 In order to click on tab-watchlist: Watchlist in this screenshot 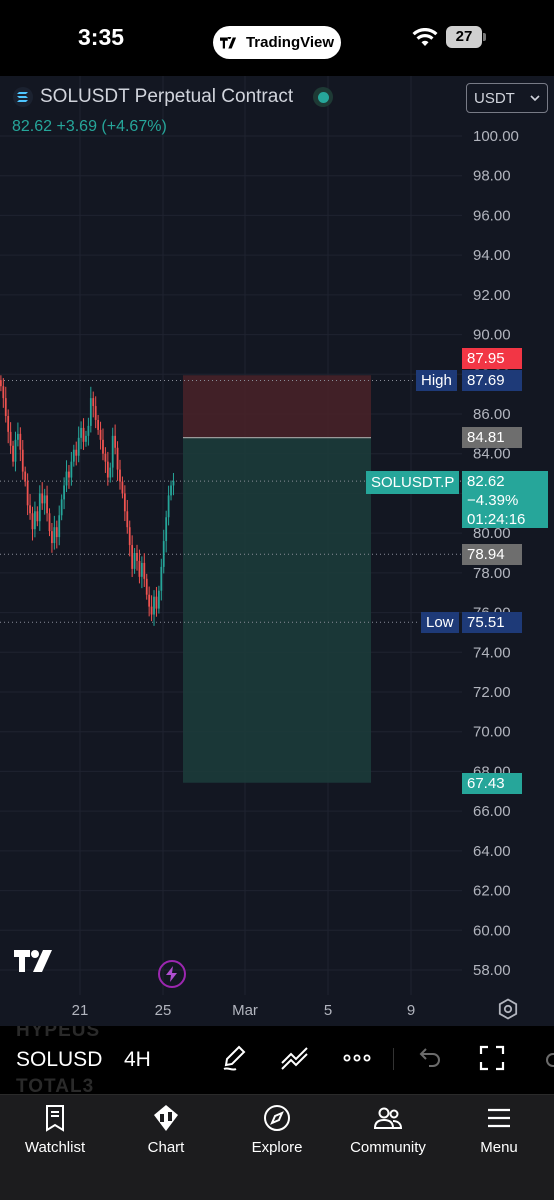, I will do `click(55, 1129)`.